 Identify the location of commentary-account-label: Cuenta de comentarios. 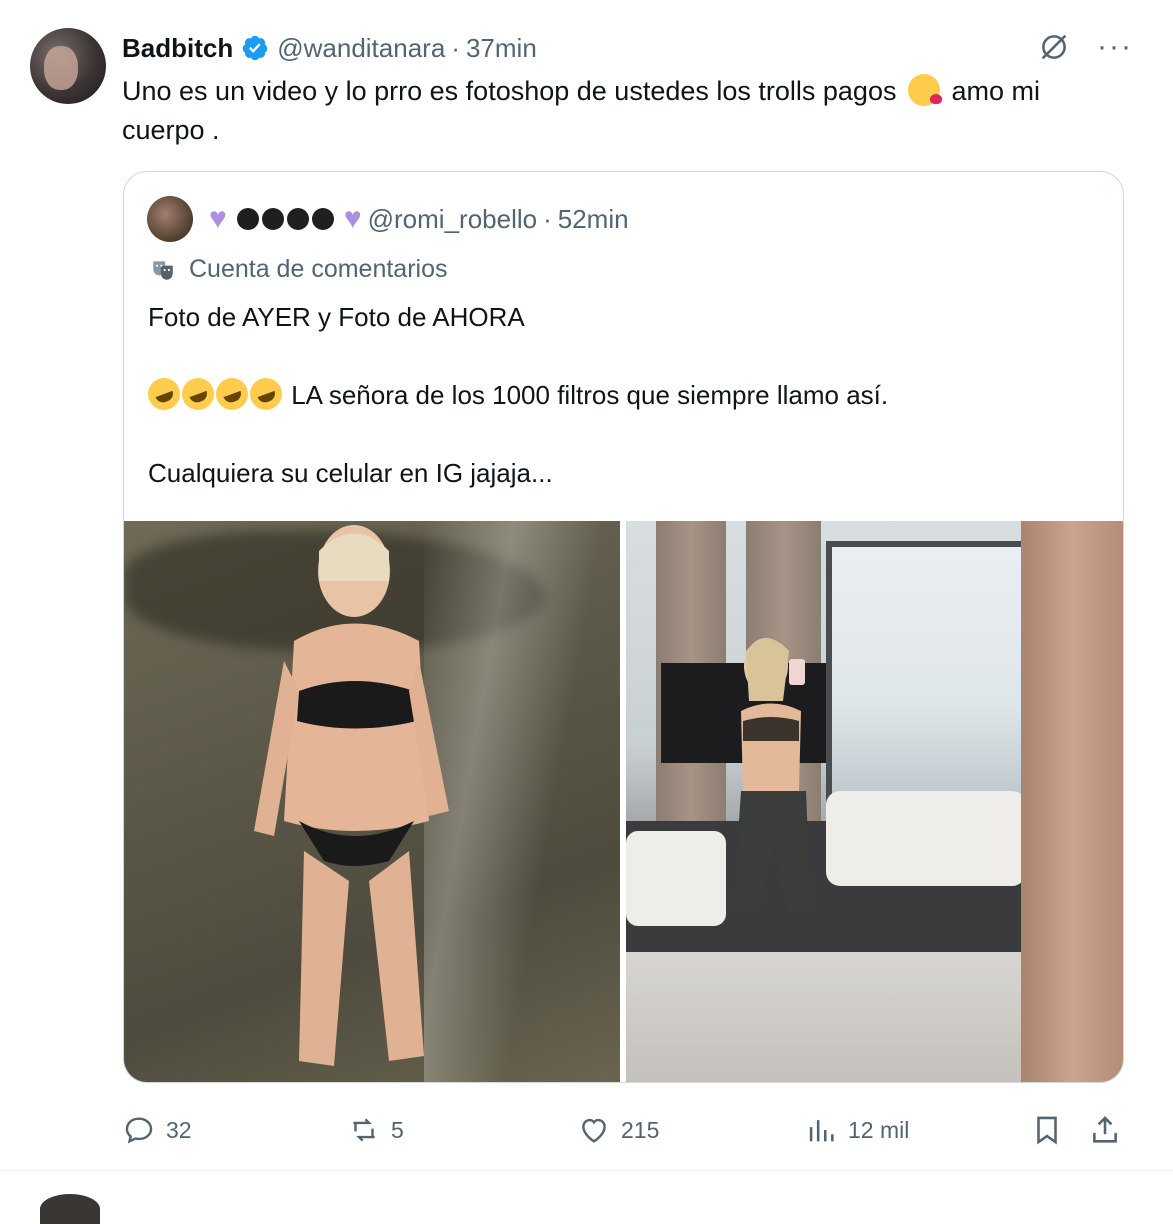
(298, 269).